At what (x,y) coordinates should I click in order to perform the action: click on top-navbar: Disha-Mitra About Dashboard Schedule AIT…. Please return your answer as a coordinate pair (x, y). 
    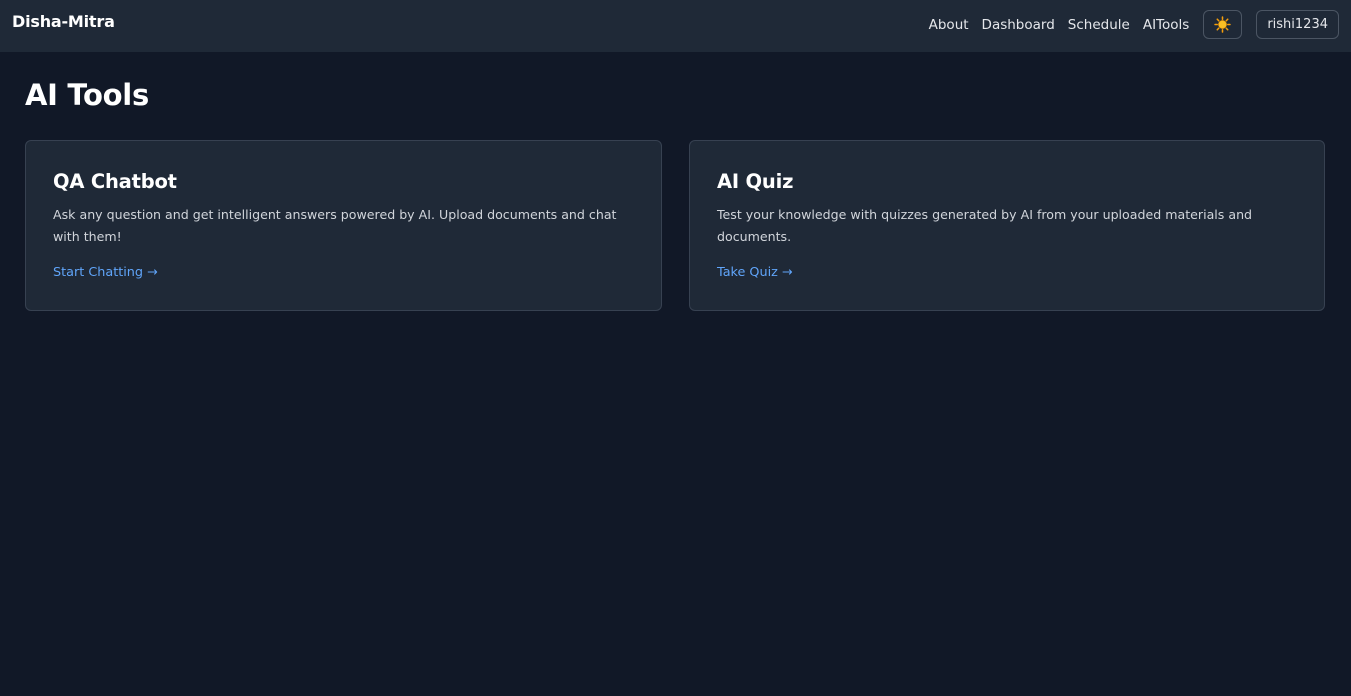
    Looking at the image, I should click on (675, 26).